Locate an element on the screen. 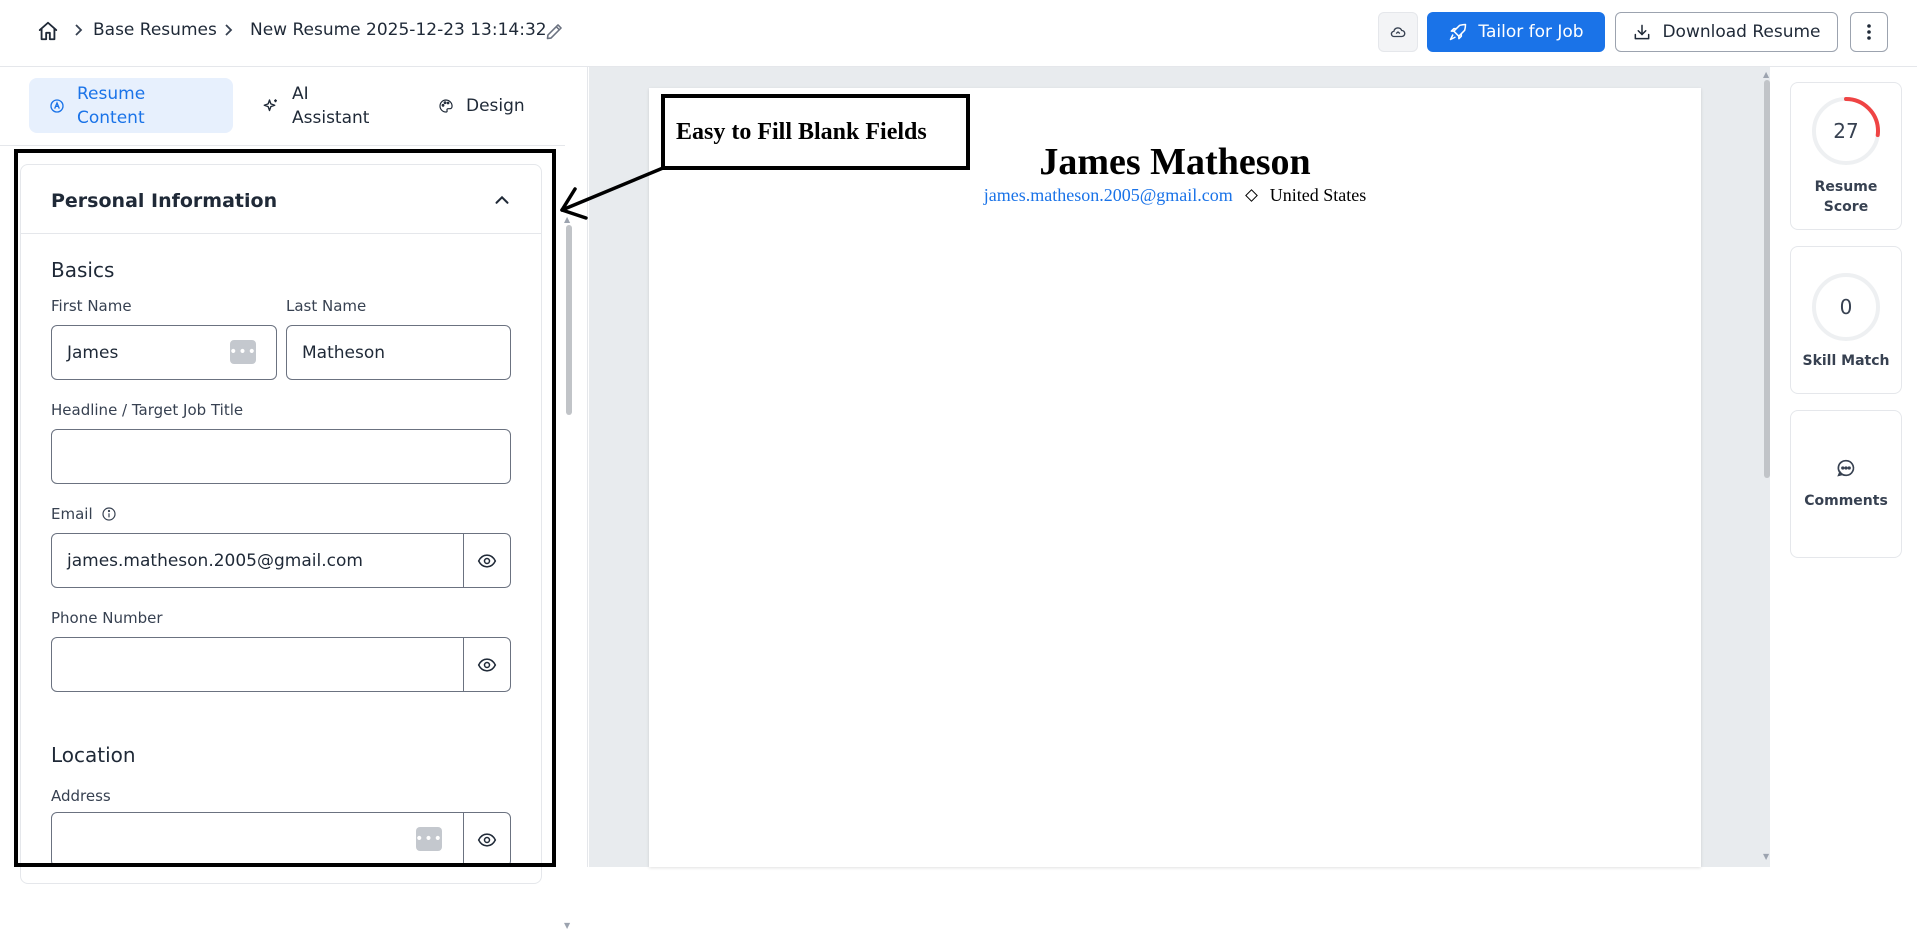  email-label-row: Email is located at coordinates (84, 514).